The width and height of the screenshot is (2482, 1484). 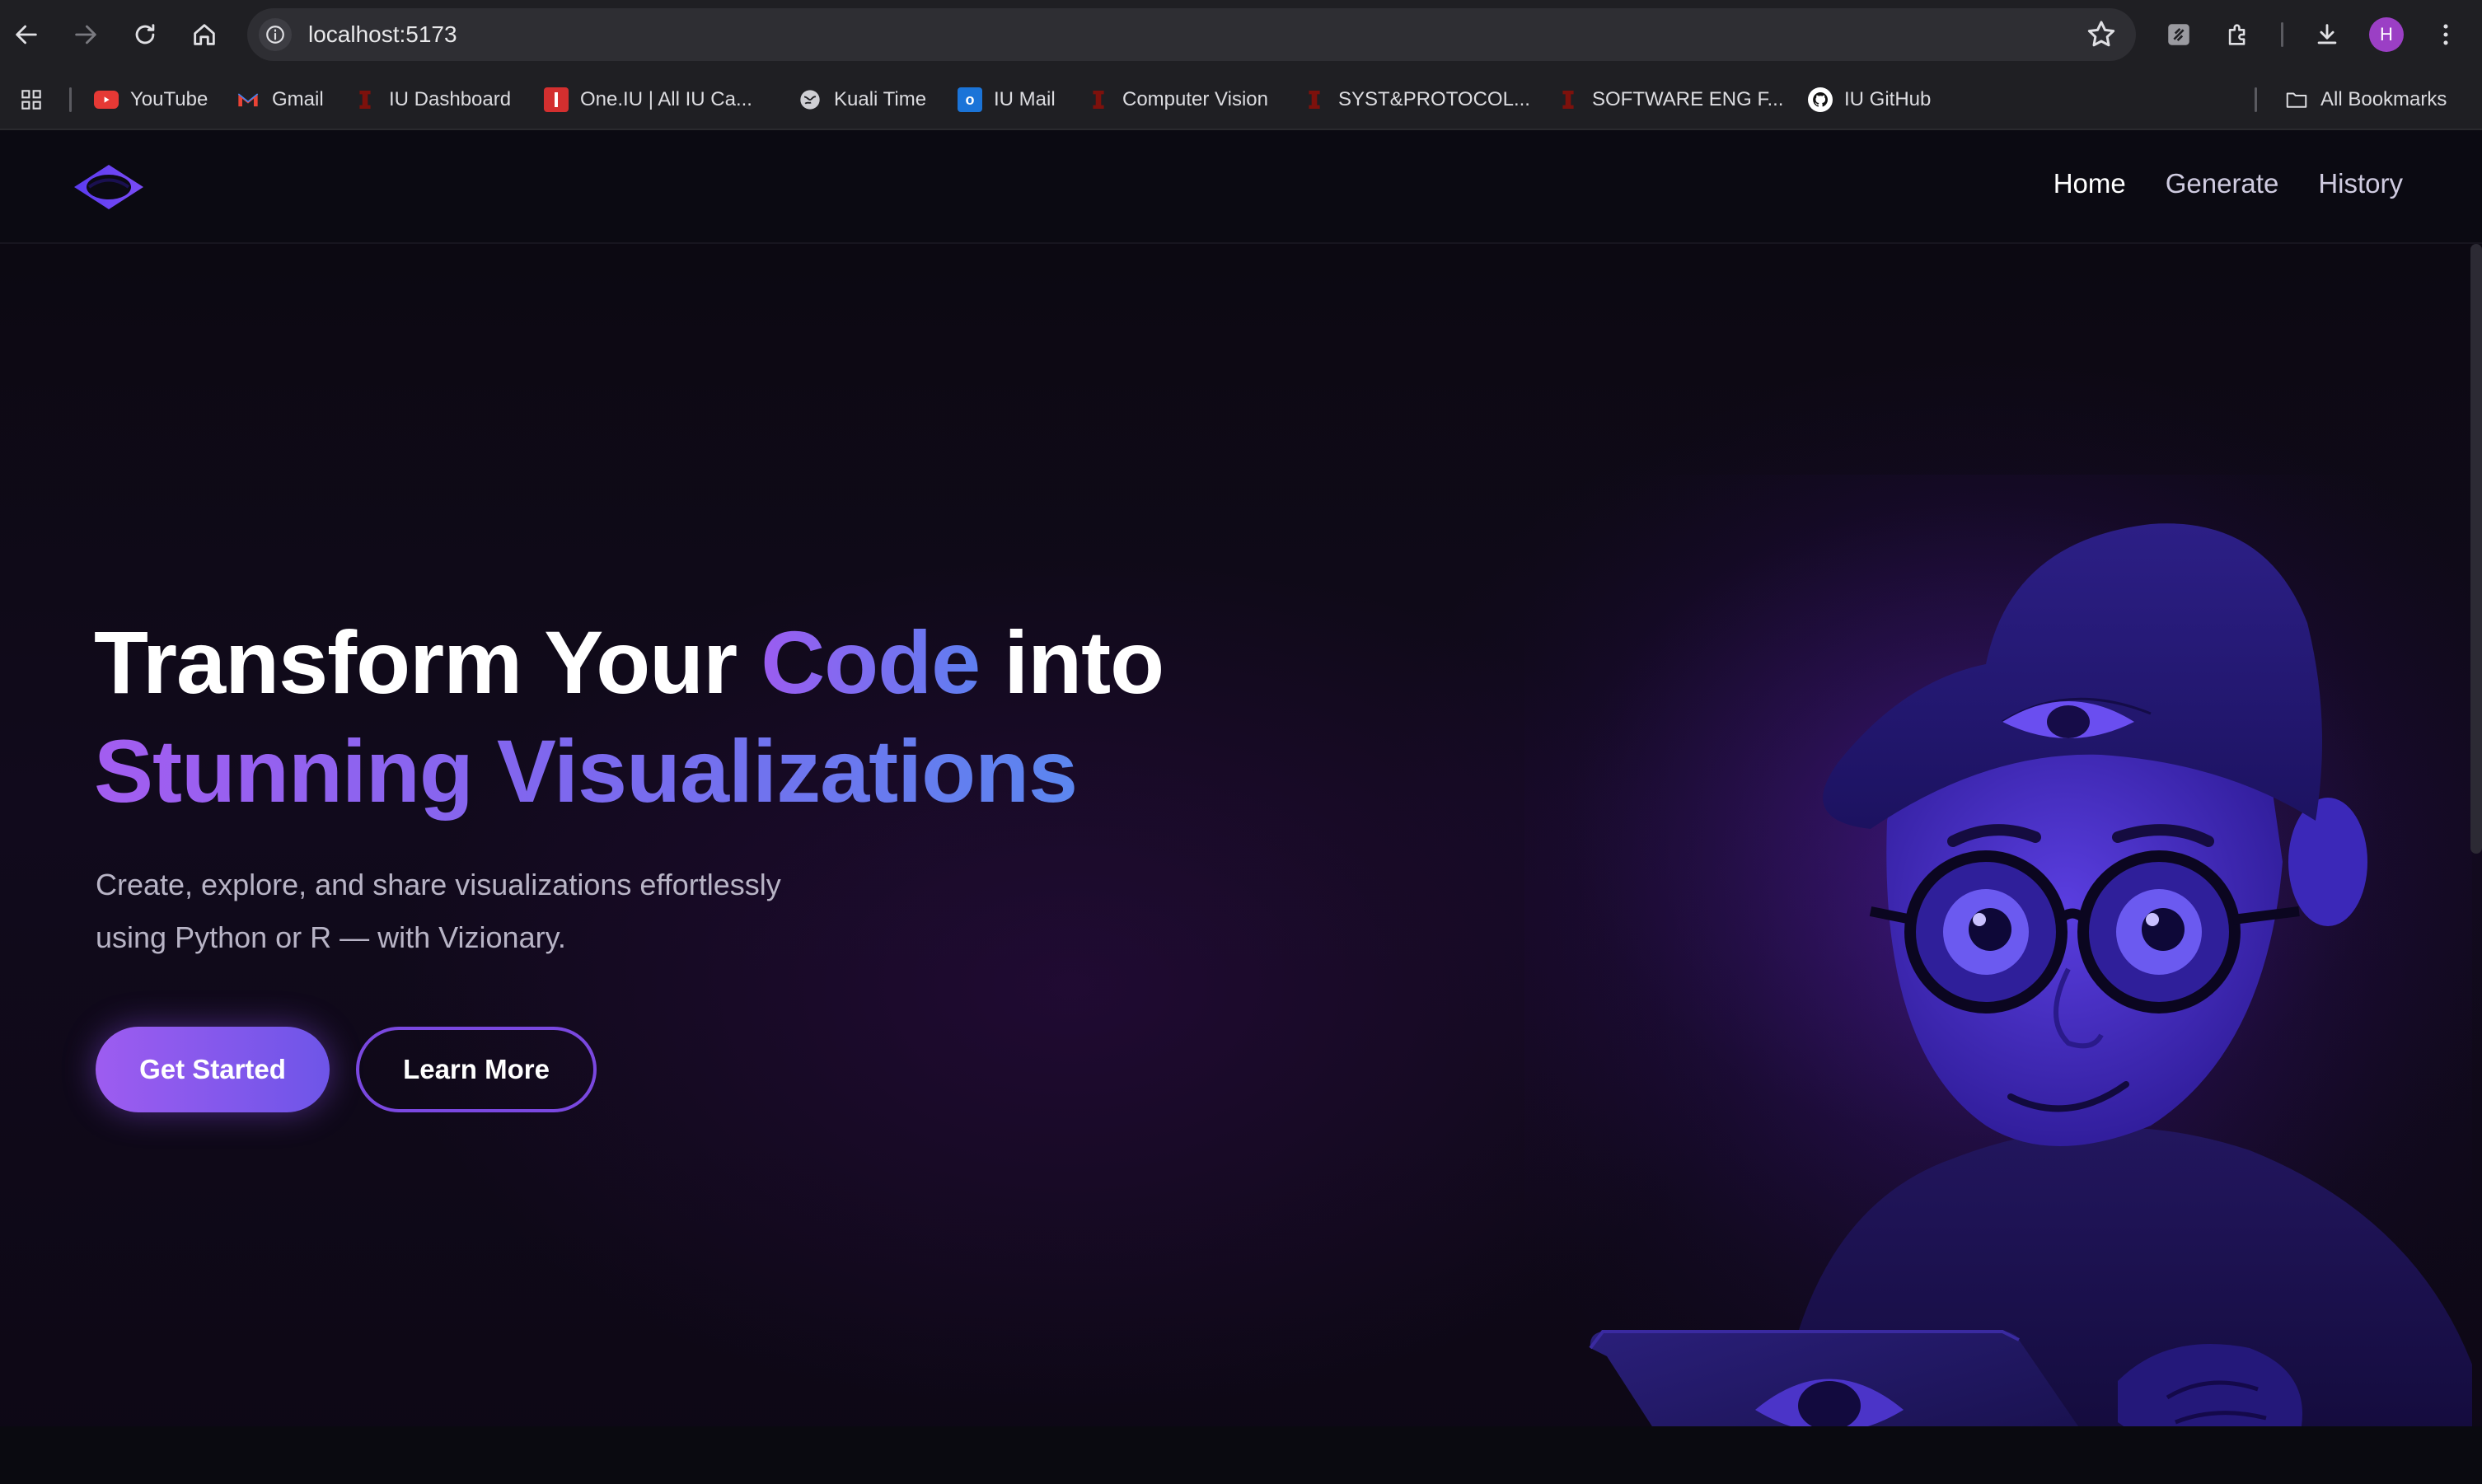 What do you see at coordinates (331, 937) in the screenshot?
I see `hero-subtitle-line2: using Python or R — with Vizionary.` at bounding box center [331, 937].